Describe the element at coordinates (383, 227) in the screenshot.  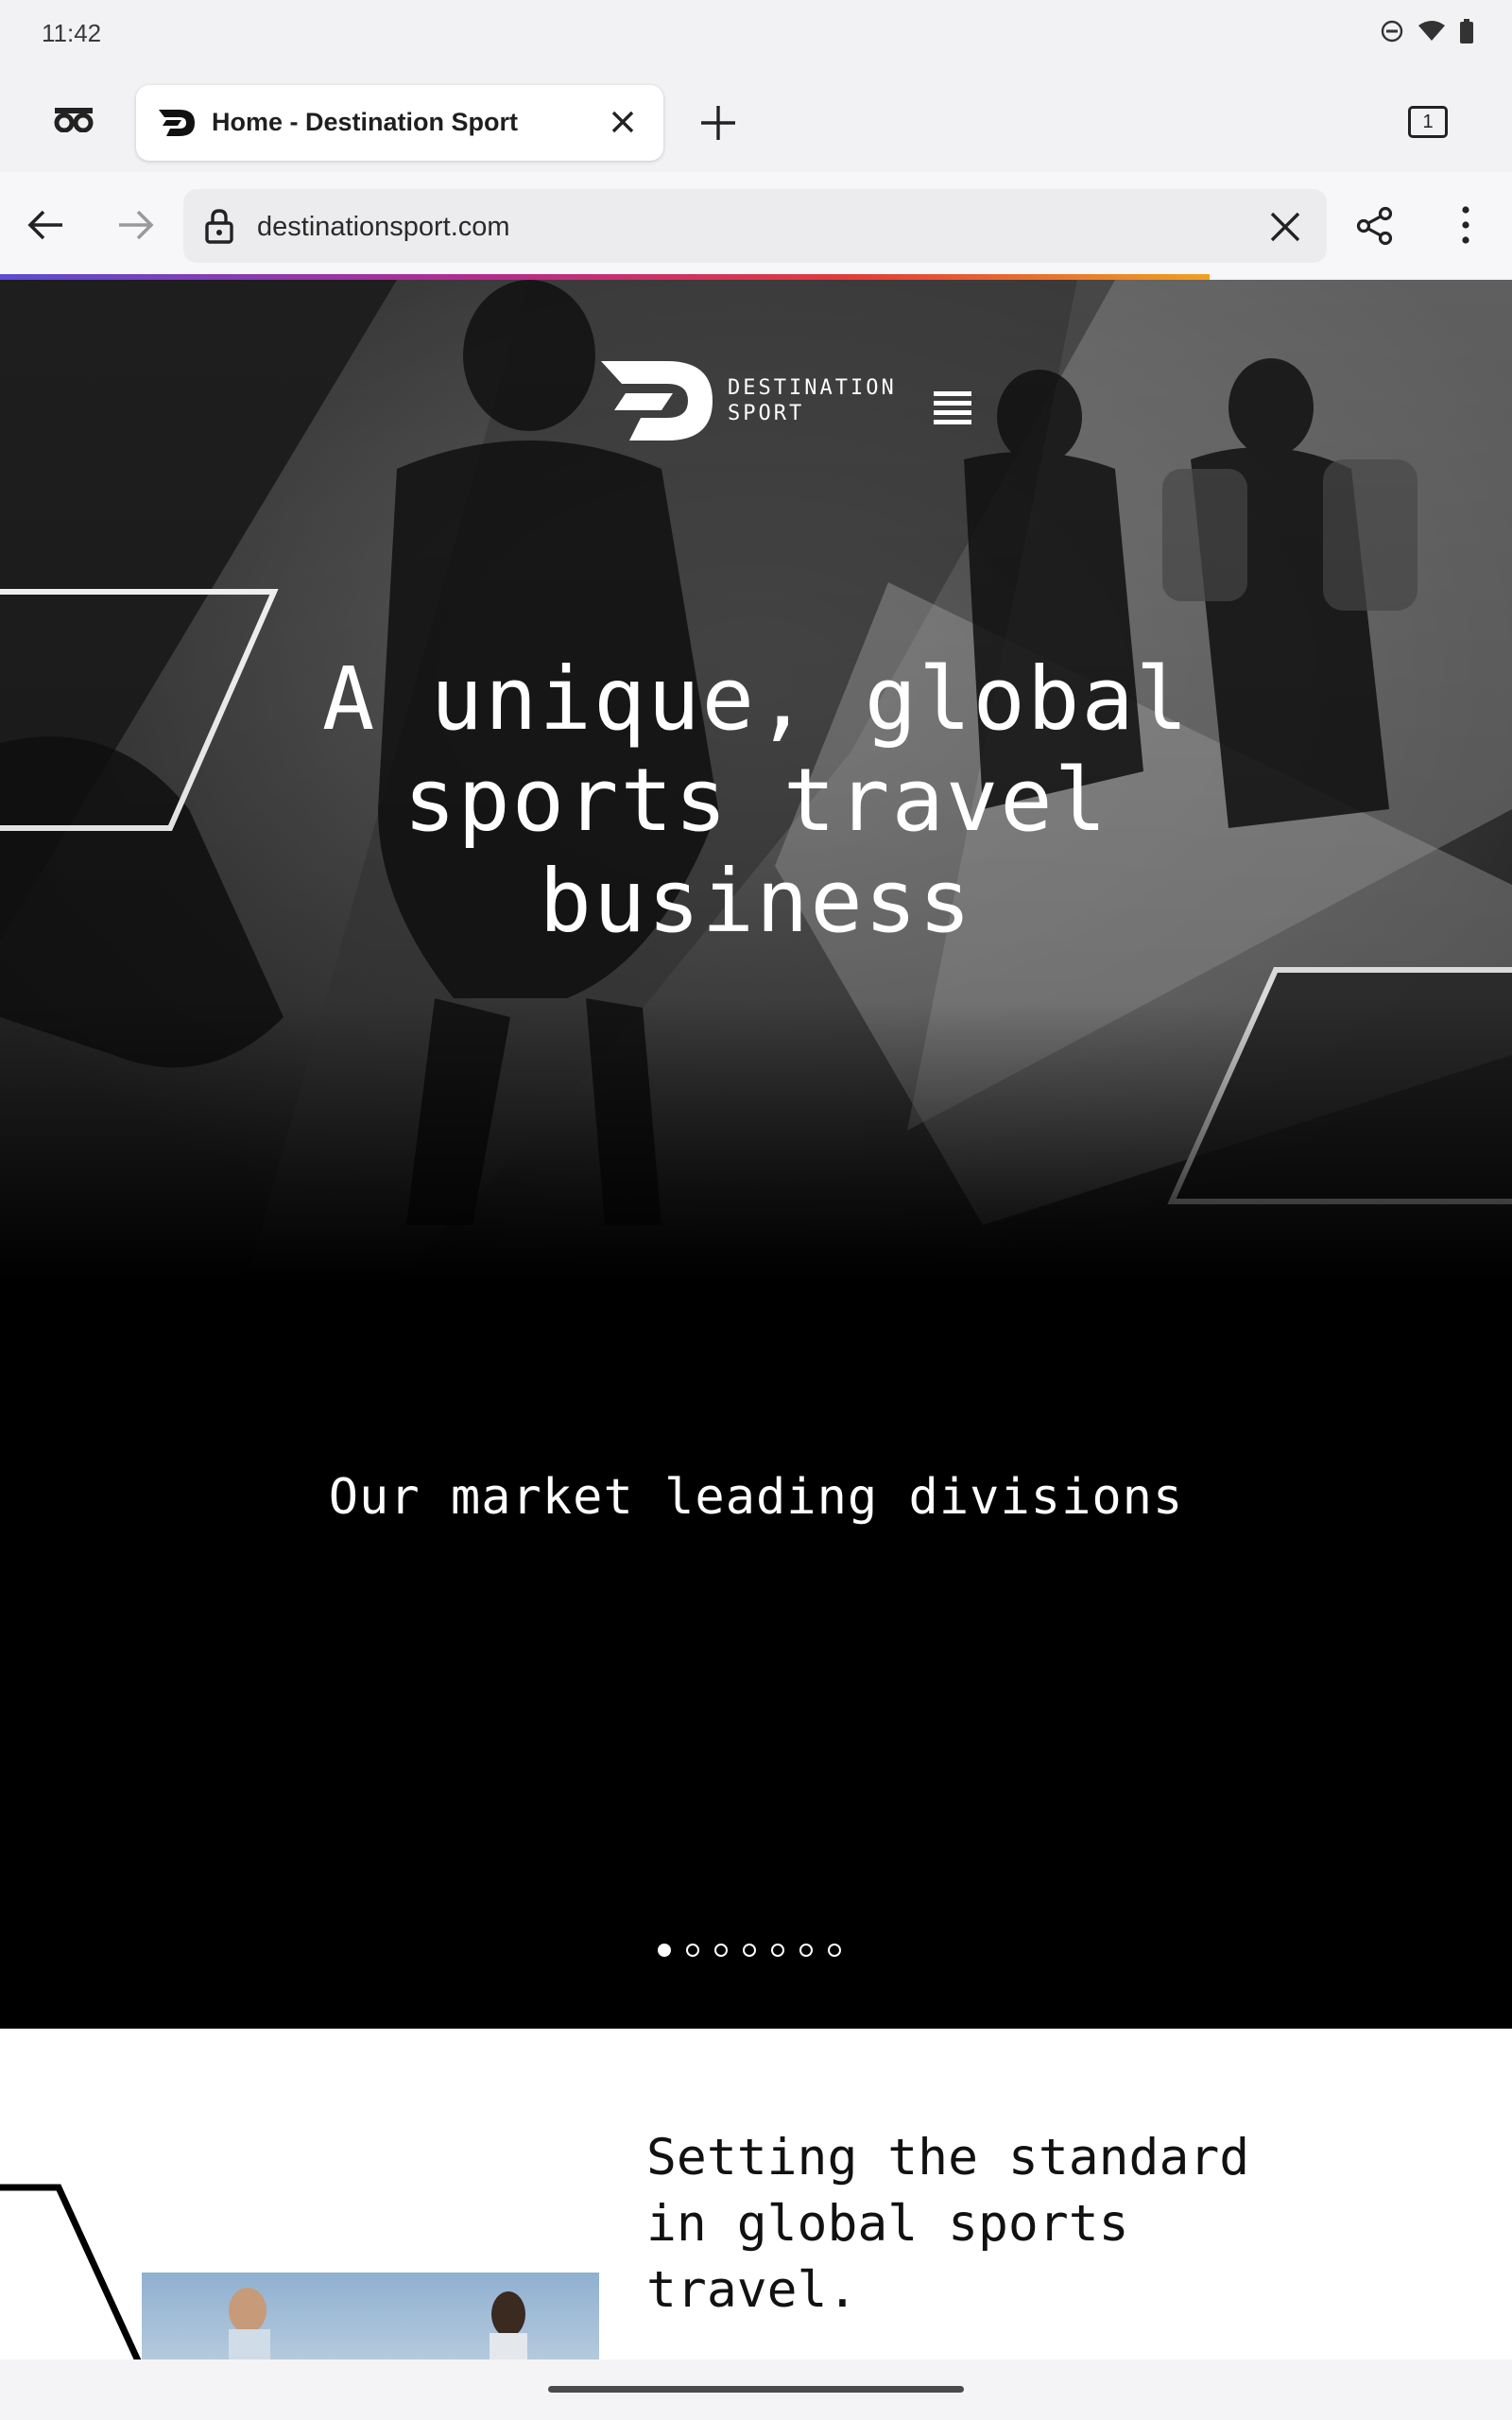
I see `url-text: destinationsport.com` at that location.